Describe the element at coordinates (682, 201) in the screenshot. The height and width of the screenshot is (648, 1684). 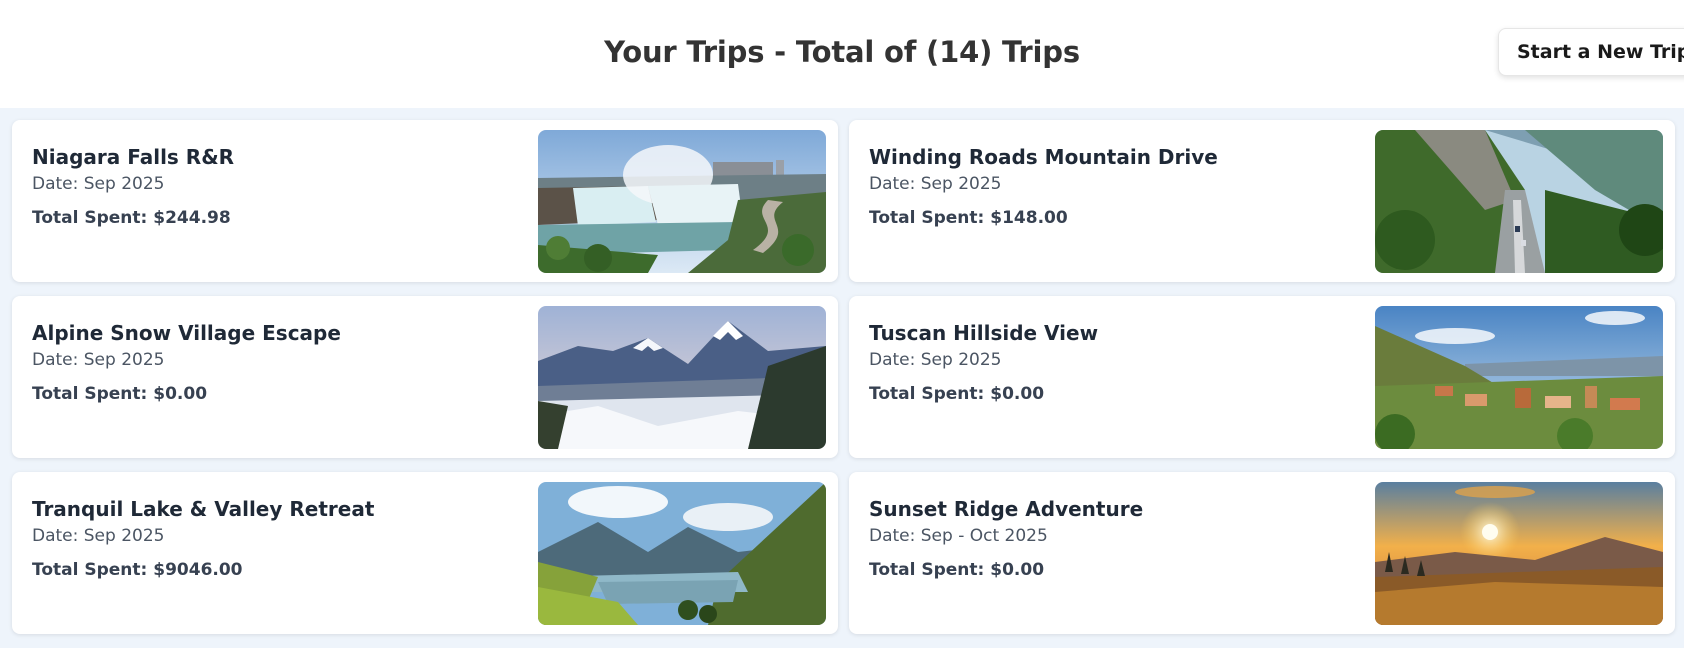
I see `waterfall-photo` at that location.